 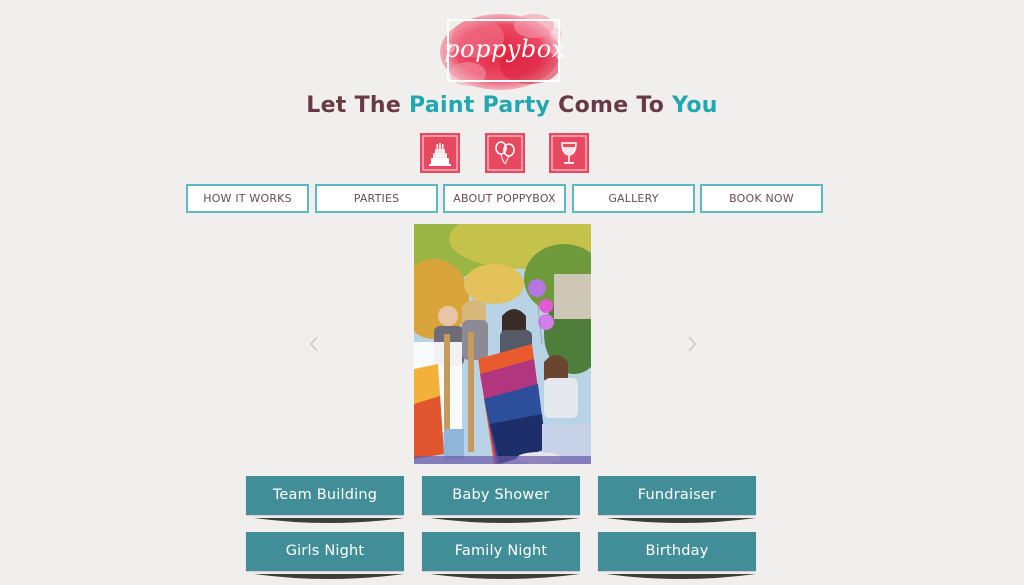 I want to click on nav-book-now: BOOK NOW, so click(x=761, y=198).